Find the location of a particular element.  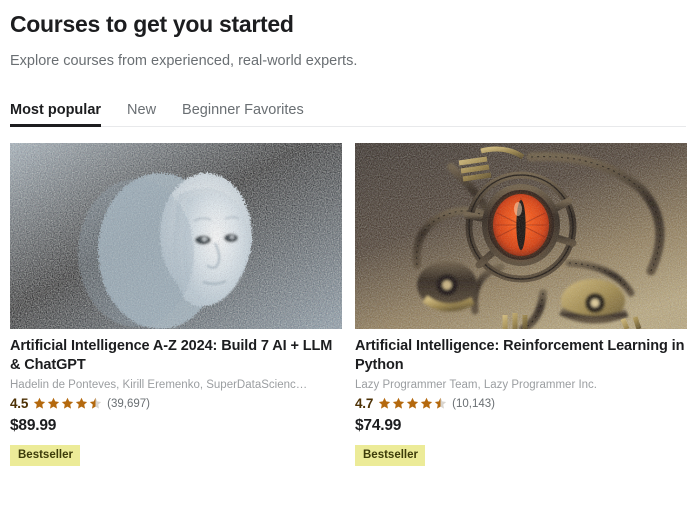

course-rating: 4.5 (39,697) is located at coordinates (176, 403).